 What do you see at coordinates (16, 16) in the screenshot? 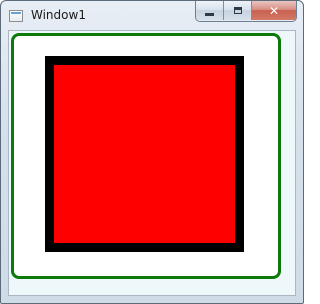
I see `app-window-icon` at bounding box center [16, 16].